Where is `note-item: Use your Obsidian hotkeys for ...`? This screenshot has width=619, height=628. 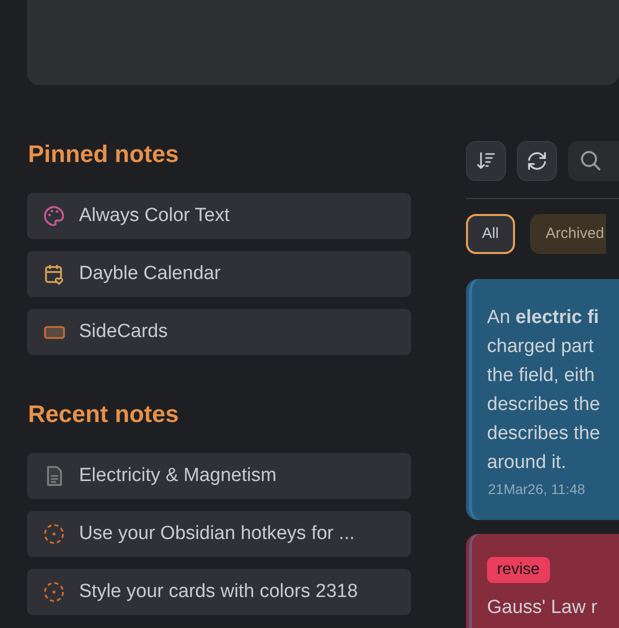 note-item: Use your Obsidian hotkeys for ... is located at coordinates (219, 534).